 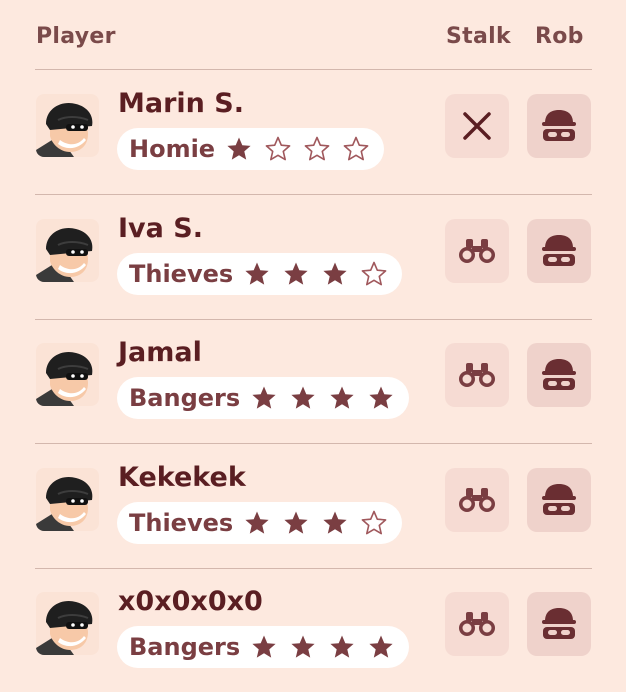 I want to click on player-name: x0x0x0x0, so click(x=190, y=601).